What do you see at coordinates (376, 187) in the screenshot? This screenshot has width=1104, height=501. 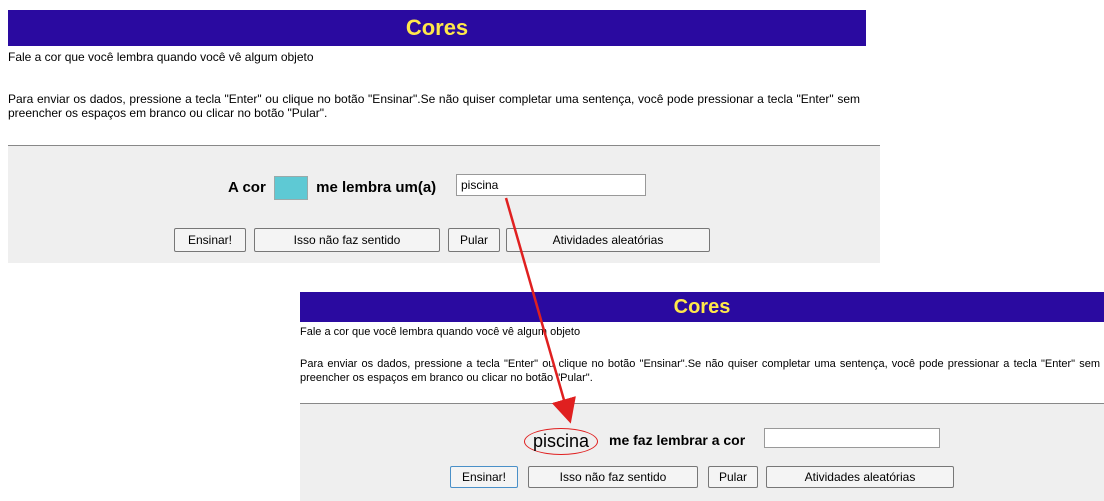 I see `sentence-middle: me lembra um(a)` at bounding box center [376, 187].